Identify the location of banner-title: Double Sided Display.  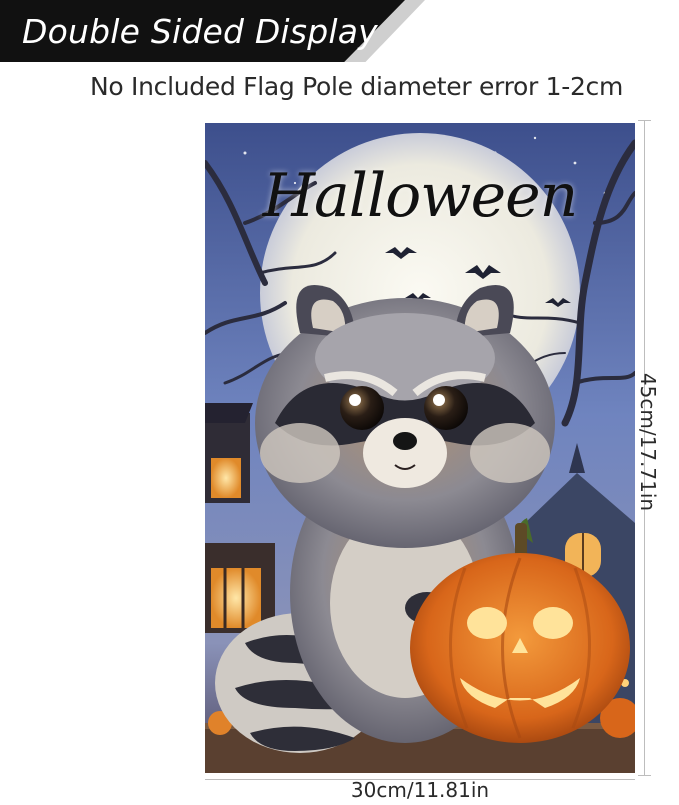
(200, 31).